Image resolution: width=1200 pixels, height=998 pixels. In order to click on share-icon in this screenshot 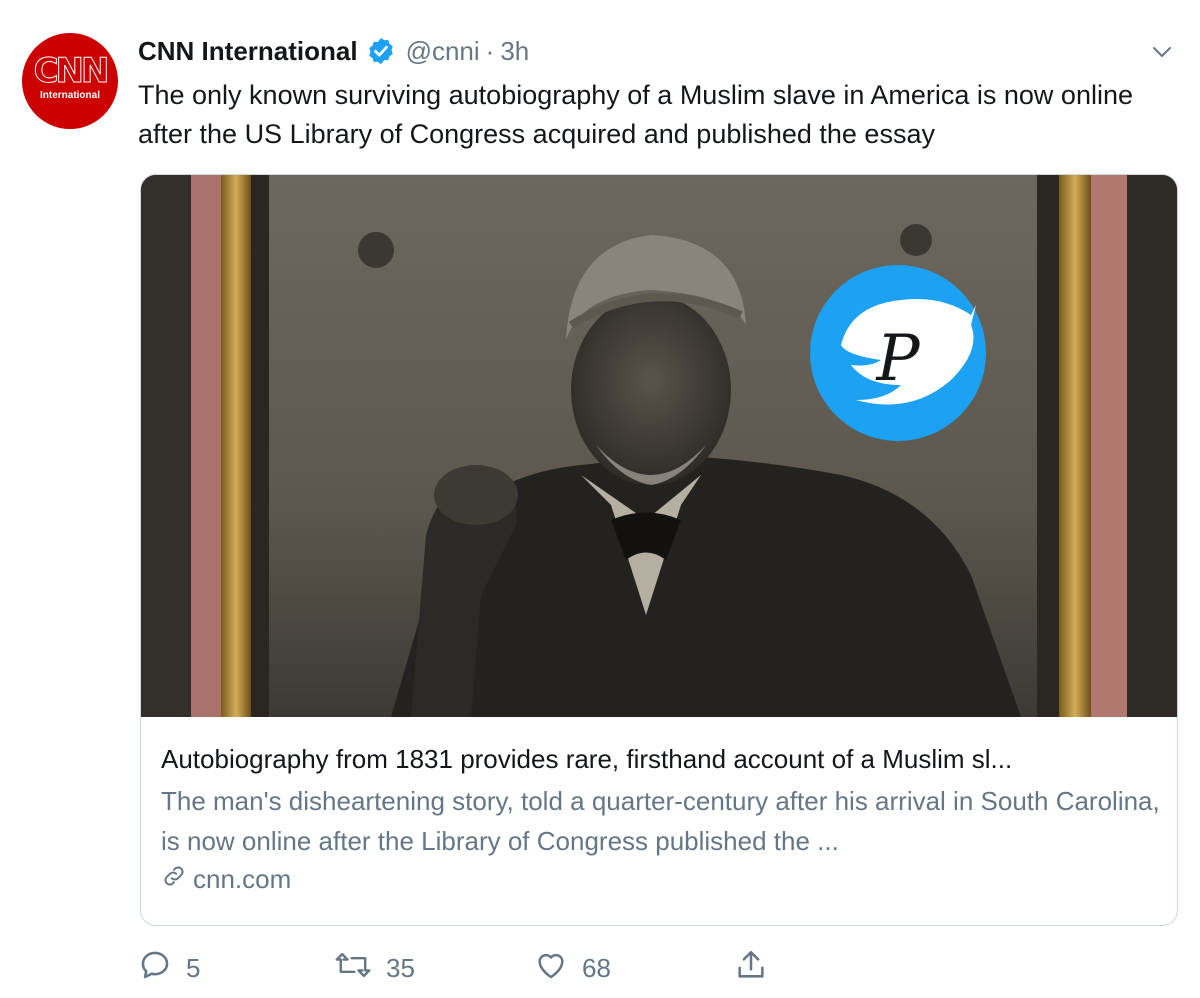, I will do `click(758, 968)`.